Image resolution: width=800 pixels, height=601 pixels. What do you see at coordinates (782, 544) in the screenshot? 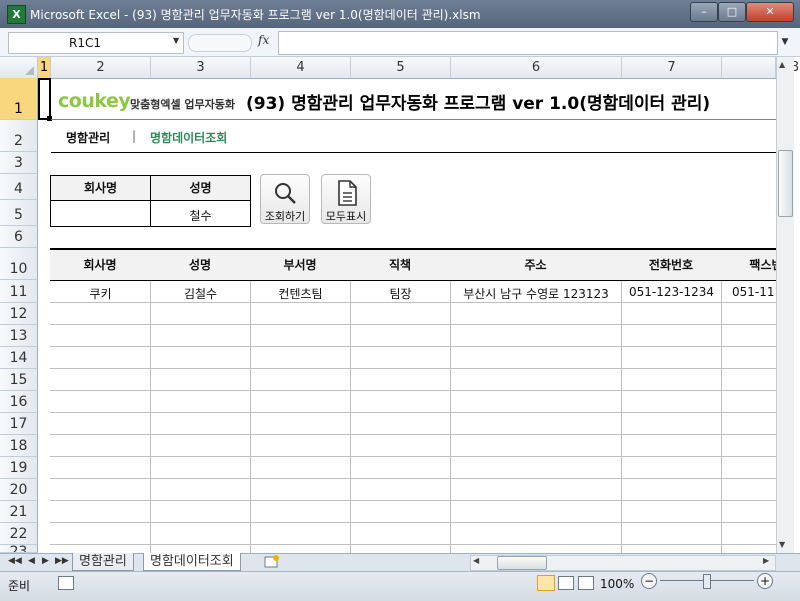
I see `scroll-down-icon: ▼` at bounding box center [782, 544].